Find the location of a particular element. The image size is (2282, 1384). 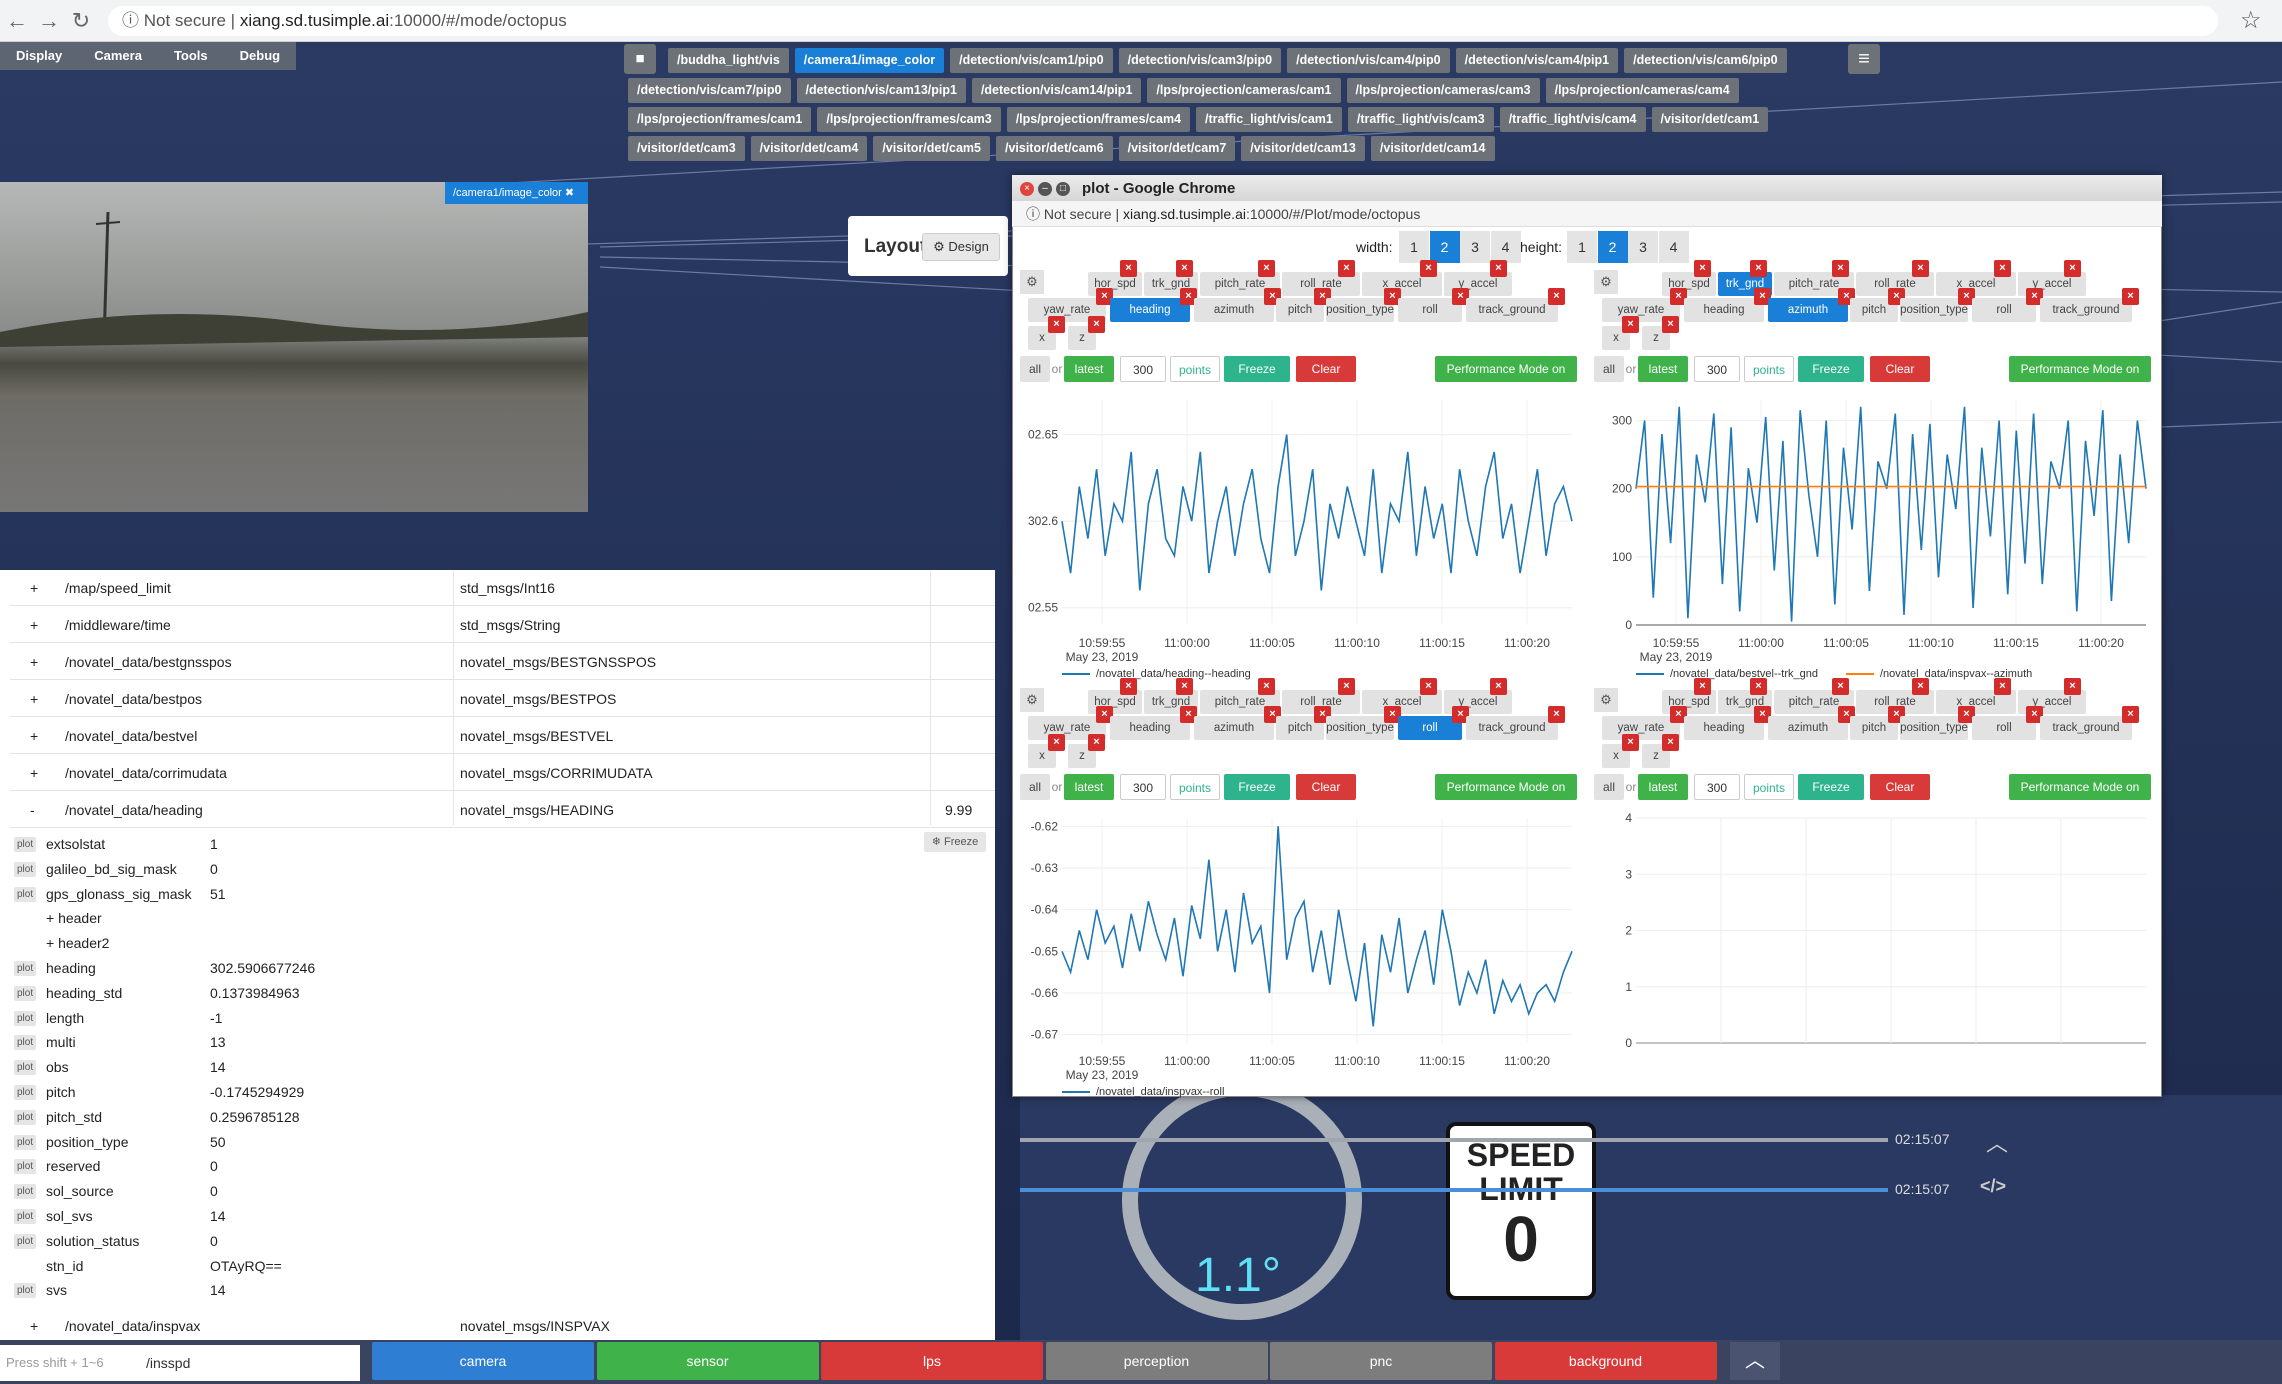

topic-button: /lps/projection/frames/cam3 is located at coordinates (909, 119).